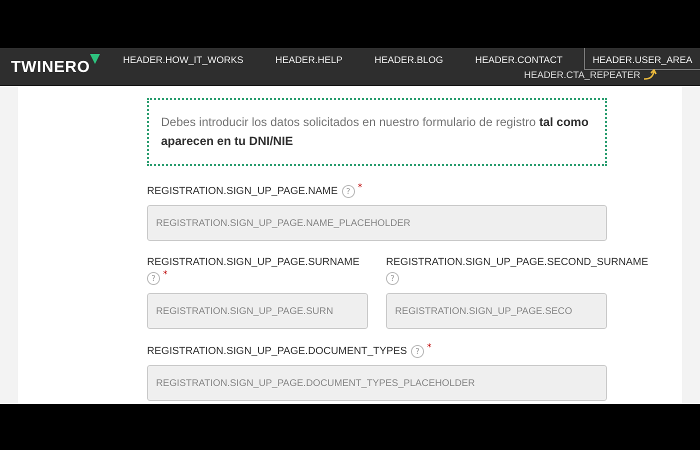  What do you see at coordinates (253, 262) in the screenshot?
I see `field-label: REGISTRATION.SIGN_UP_PAGE.SURNAME` at bounding box center [253, 262].